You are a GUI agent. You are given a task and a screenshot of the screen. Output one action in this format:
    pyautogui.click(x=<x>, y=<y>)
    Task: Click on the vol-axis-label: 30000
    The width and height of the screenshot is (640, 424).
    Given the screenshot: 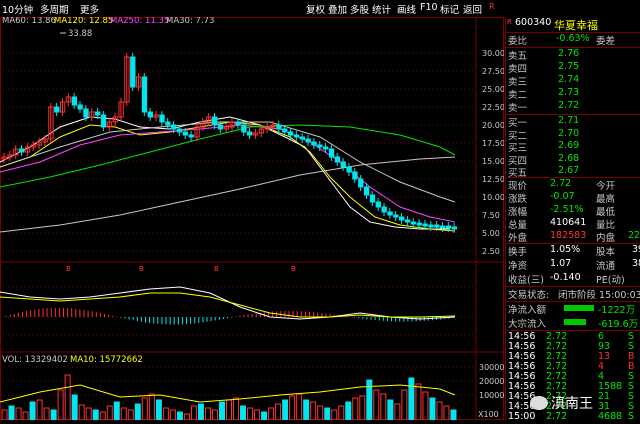 What is the action you would take?
    pyautogui.click(x=491, y=367)
    